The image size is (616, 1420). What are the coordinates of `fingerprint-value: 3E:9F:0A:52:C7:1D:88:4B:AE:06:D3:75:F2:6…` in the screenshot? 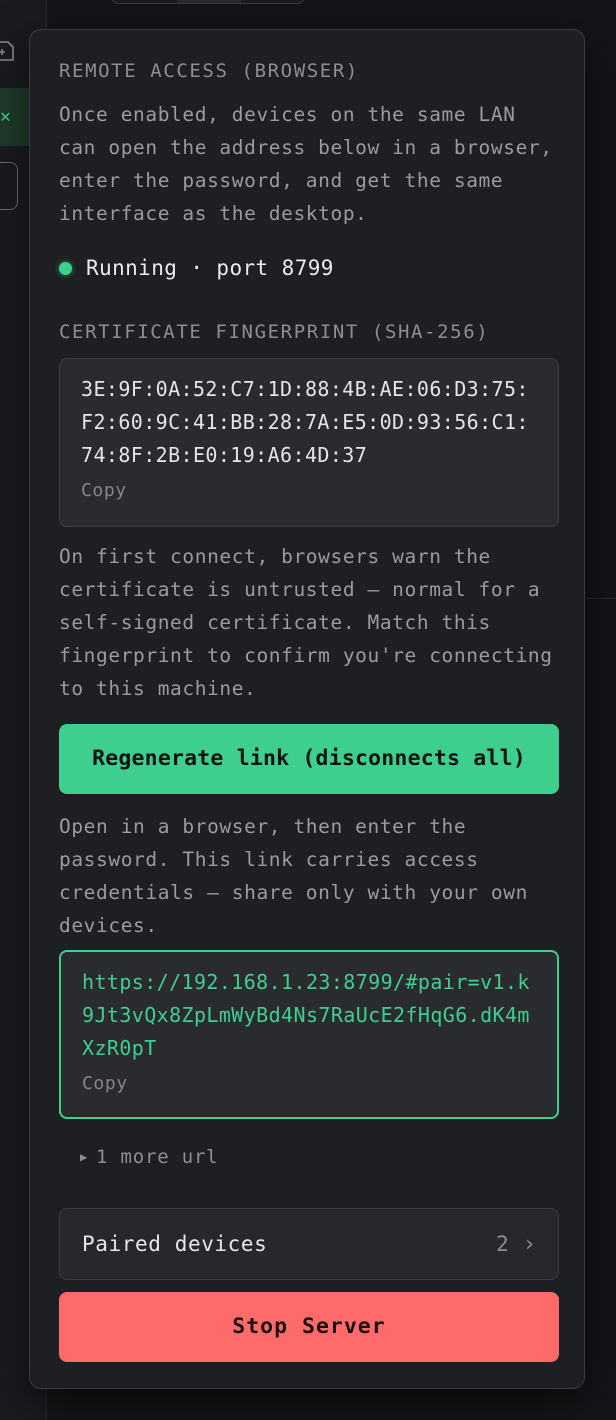 It's located at (305, 422).